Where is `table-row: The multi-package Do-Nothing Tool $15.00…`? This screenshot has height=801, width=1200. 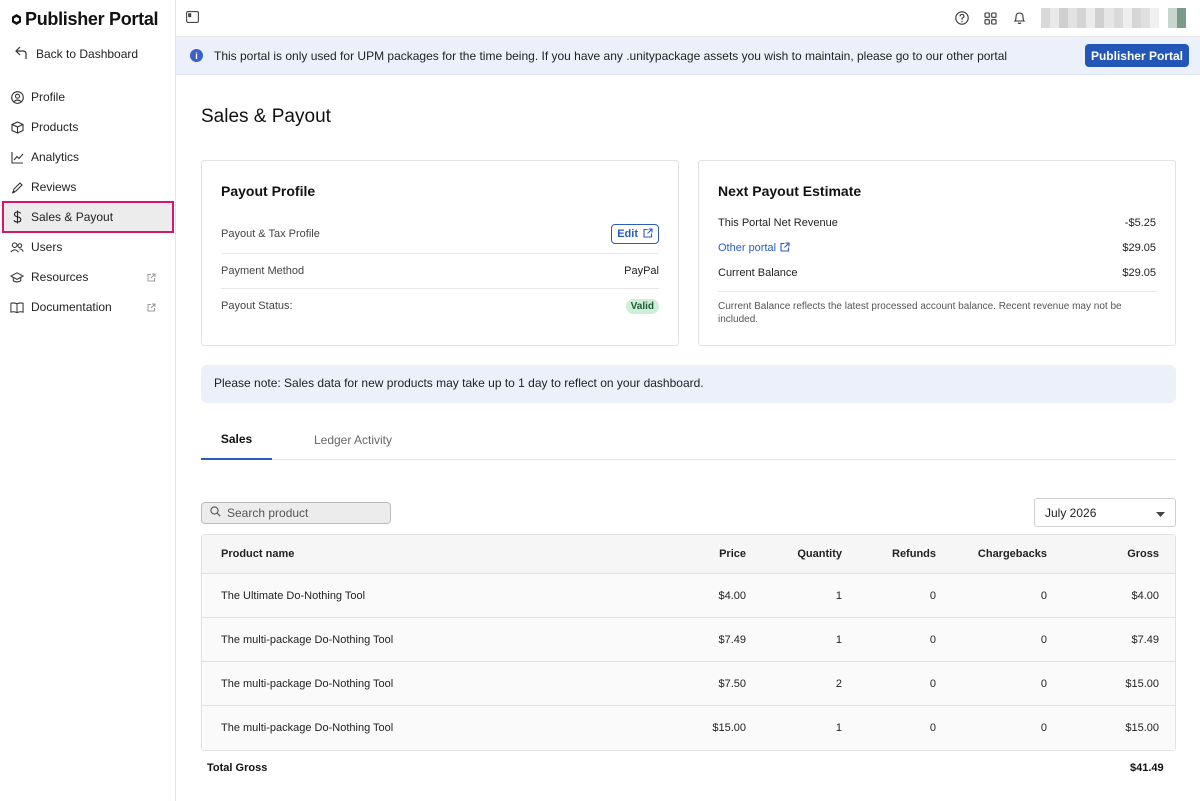 table-row: The multi-package Do-Nothing Tool $15.00… is located at coordinates (688, 728).